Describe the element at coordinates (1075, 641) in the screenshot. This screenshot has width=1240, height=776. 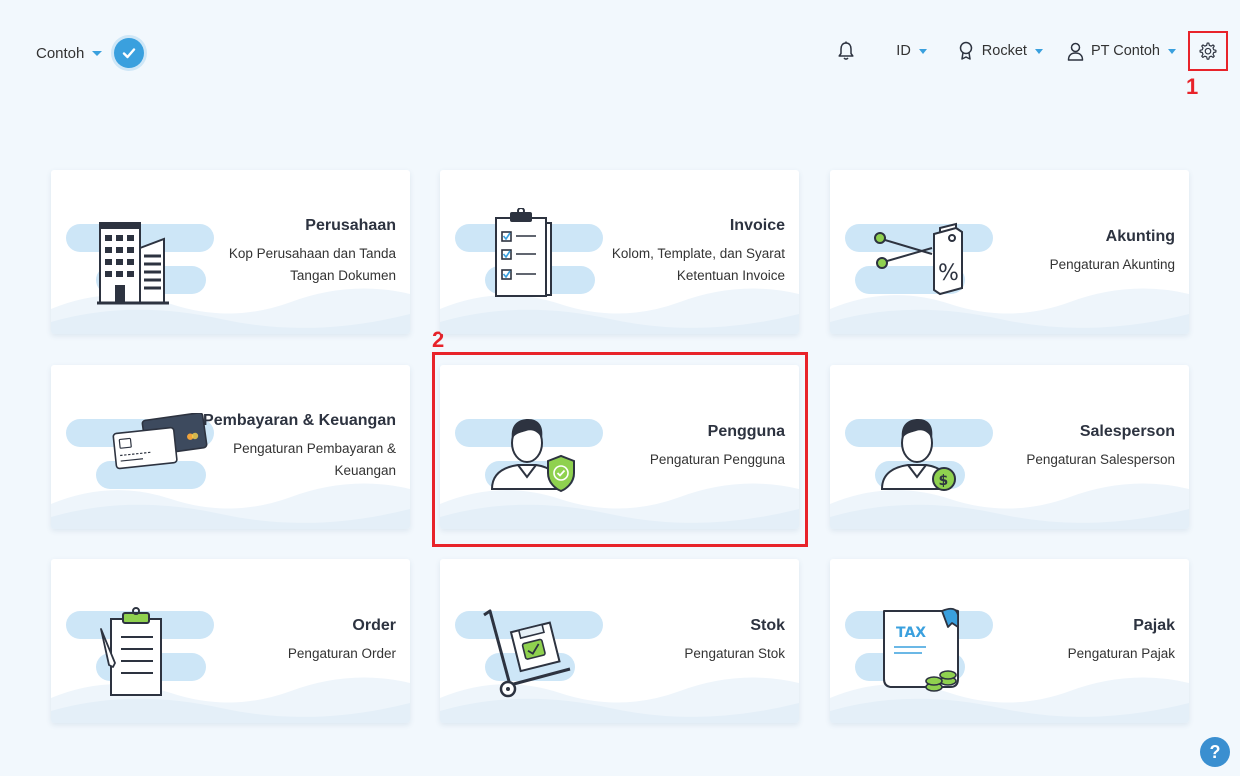
I see `card-text: Pajak Pengaturan Pajak` at that location.